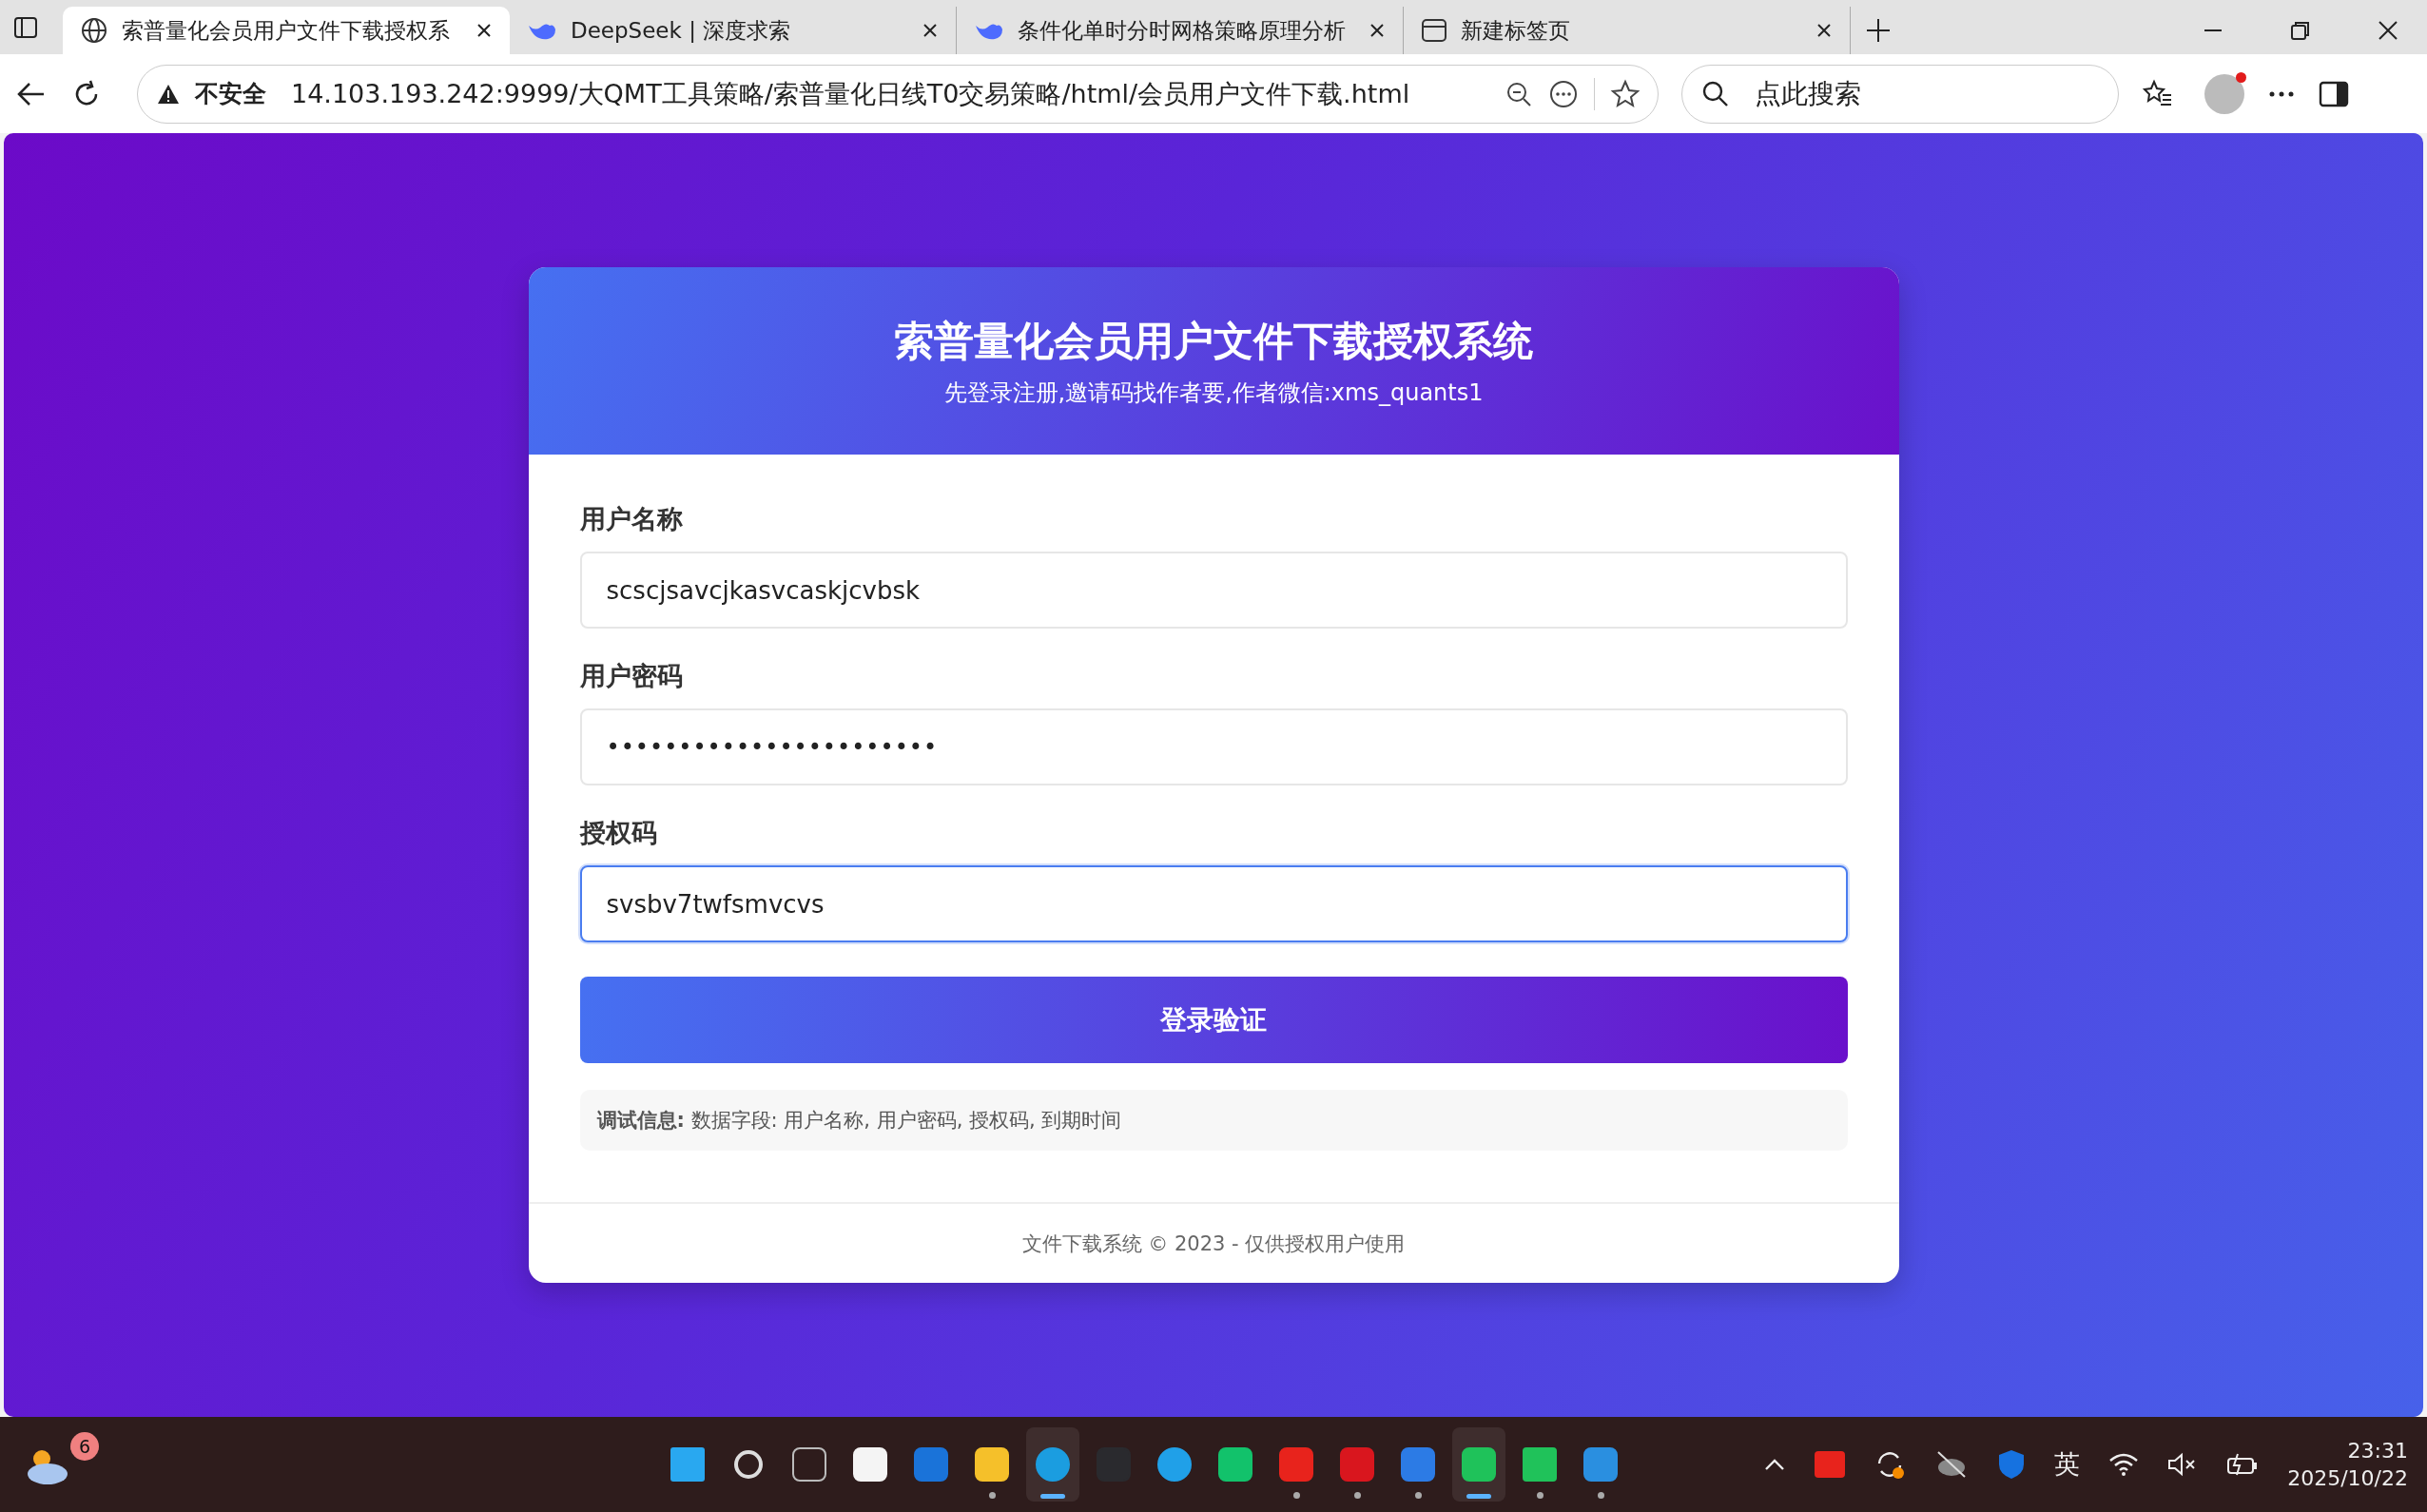  What do you see at coordinates (681, 31) in the screenshot?
I see `tab-title: DeepSeek | 深度求索` at bounding box center [681, 31].